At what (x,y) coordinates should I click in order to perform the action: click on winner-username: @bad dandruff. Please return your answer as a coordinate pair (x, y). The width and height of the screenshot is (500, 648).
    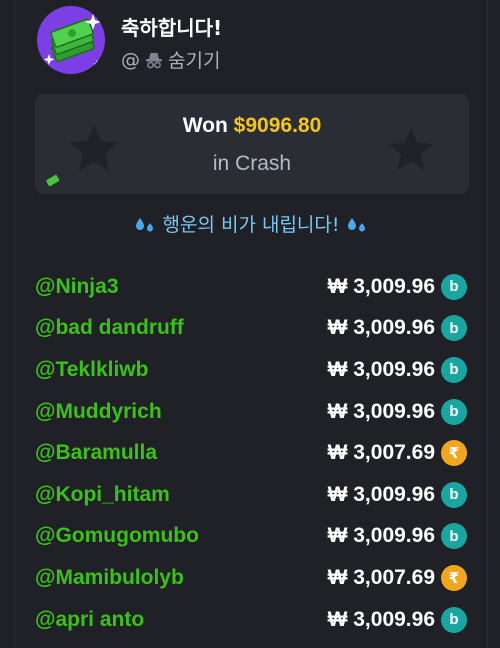
    Looking at the image, I should click on (109, 328).